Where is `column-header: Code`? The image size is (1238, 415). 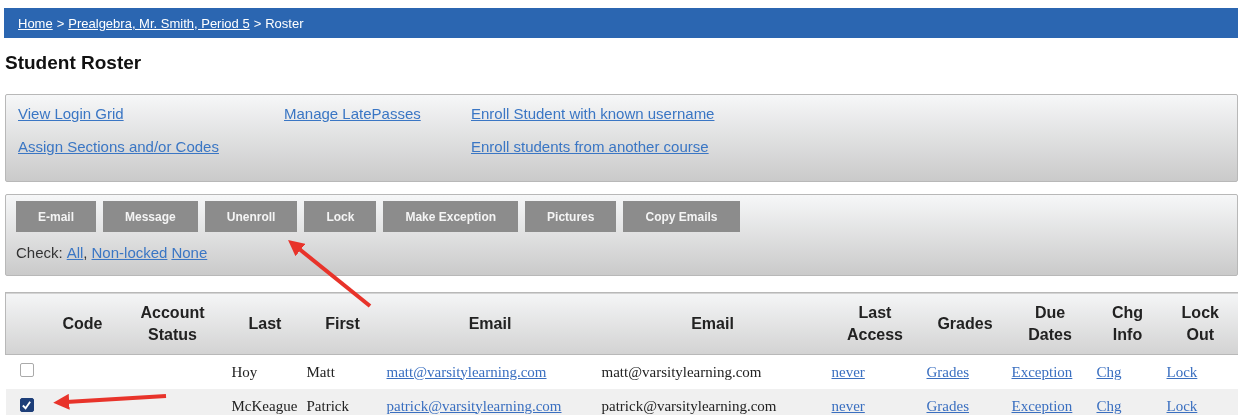
column-header: Code is located at coordinates (82, 323).